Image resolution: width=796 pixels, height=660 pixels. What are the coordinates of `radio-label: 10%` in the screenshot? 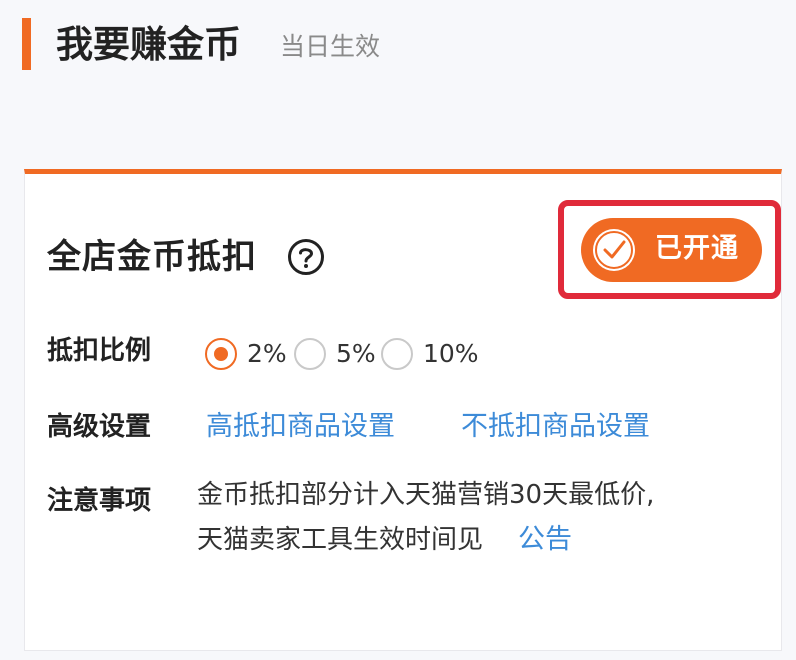 It's located at (451, 353).